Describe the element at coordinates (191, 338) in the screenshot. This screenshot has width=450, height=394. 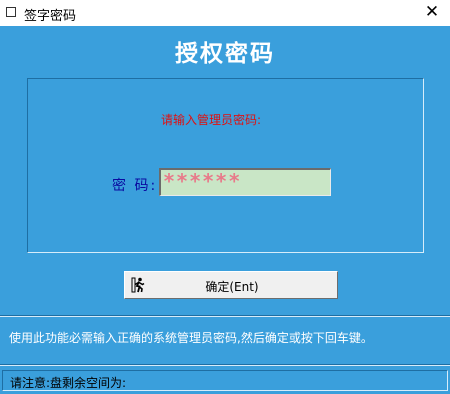
I see `info-text: 使用此功能必需输入正确的系统管理员密码,然后确定或按下回车键。` at that location.